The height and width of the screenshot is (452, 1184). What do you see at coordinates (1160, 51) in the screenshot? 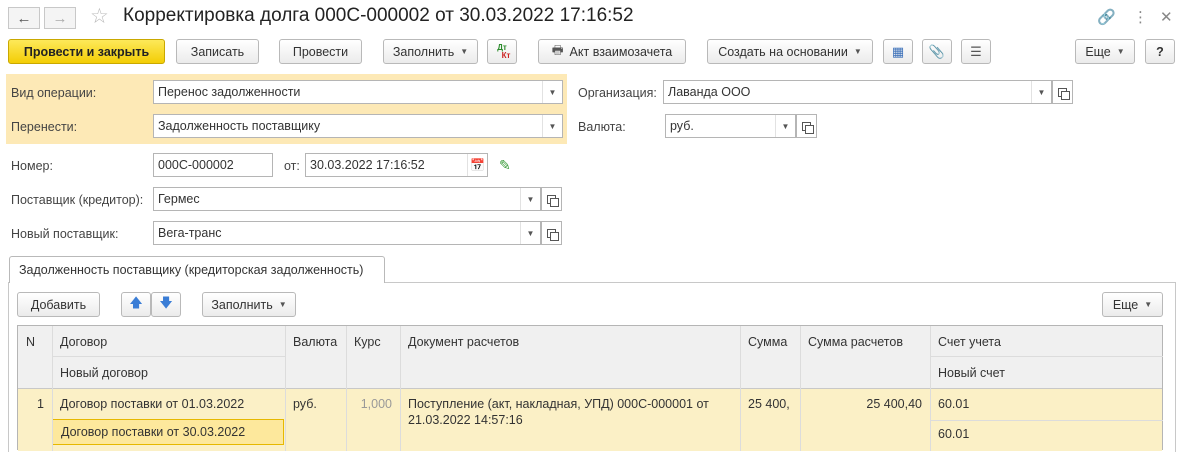
I see `help-button: ?` at bounding box center [1160, 51].